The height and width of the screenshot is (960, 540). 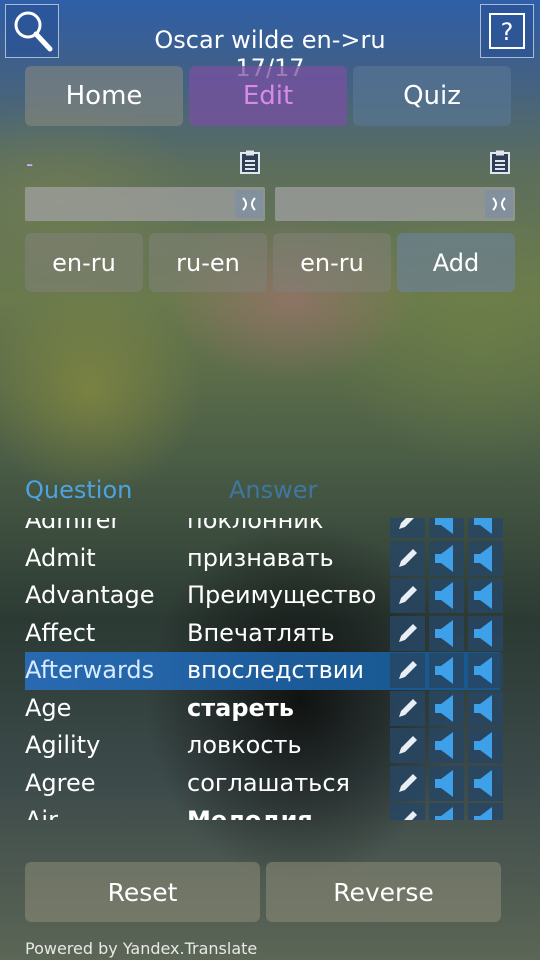 I want to click on question-text: Afterwards, so click(x=90, y=670).